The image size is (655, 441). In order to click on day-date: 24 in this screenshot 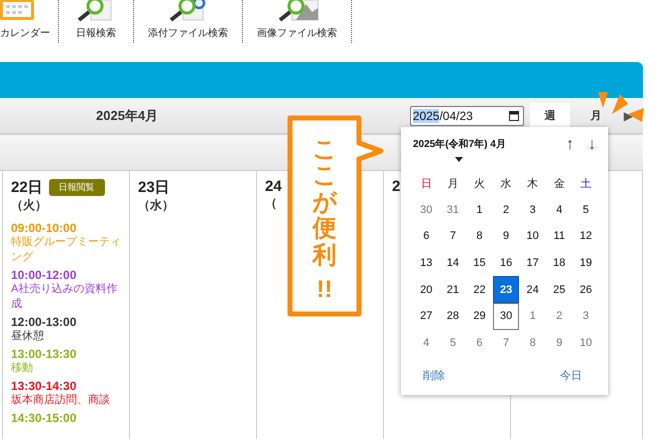, I will do `click(273, 186)`.